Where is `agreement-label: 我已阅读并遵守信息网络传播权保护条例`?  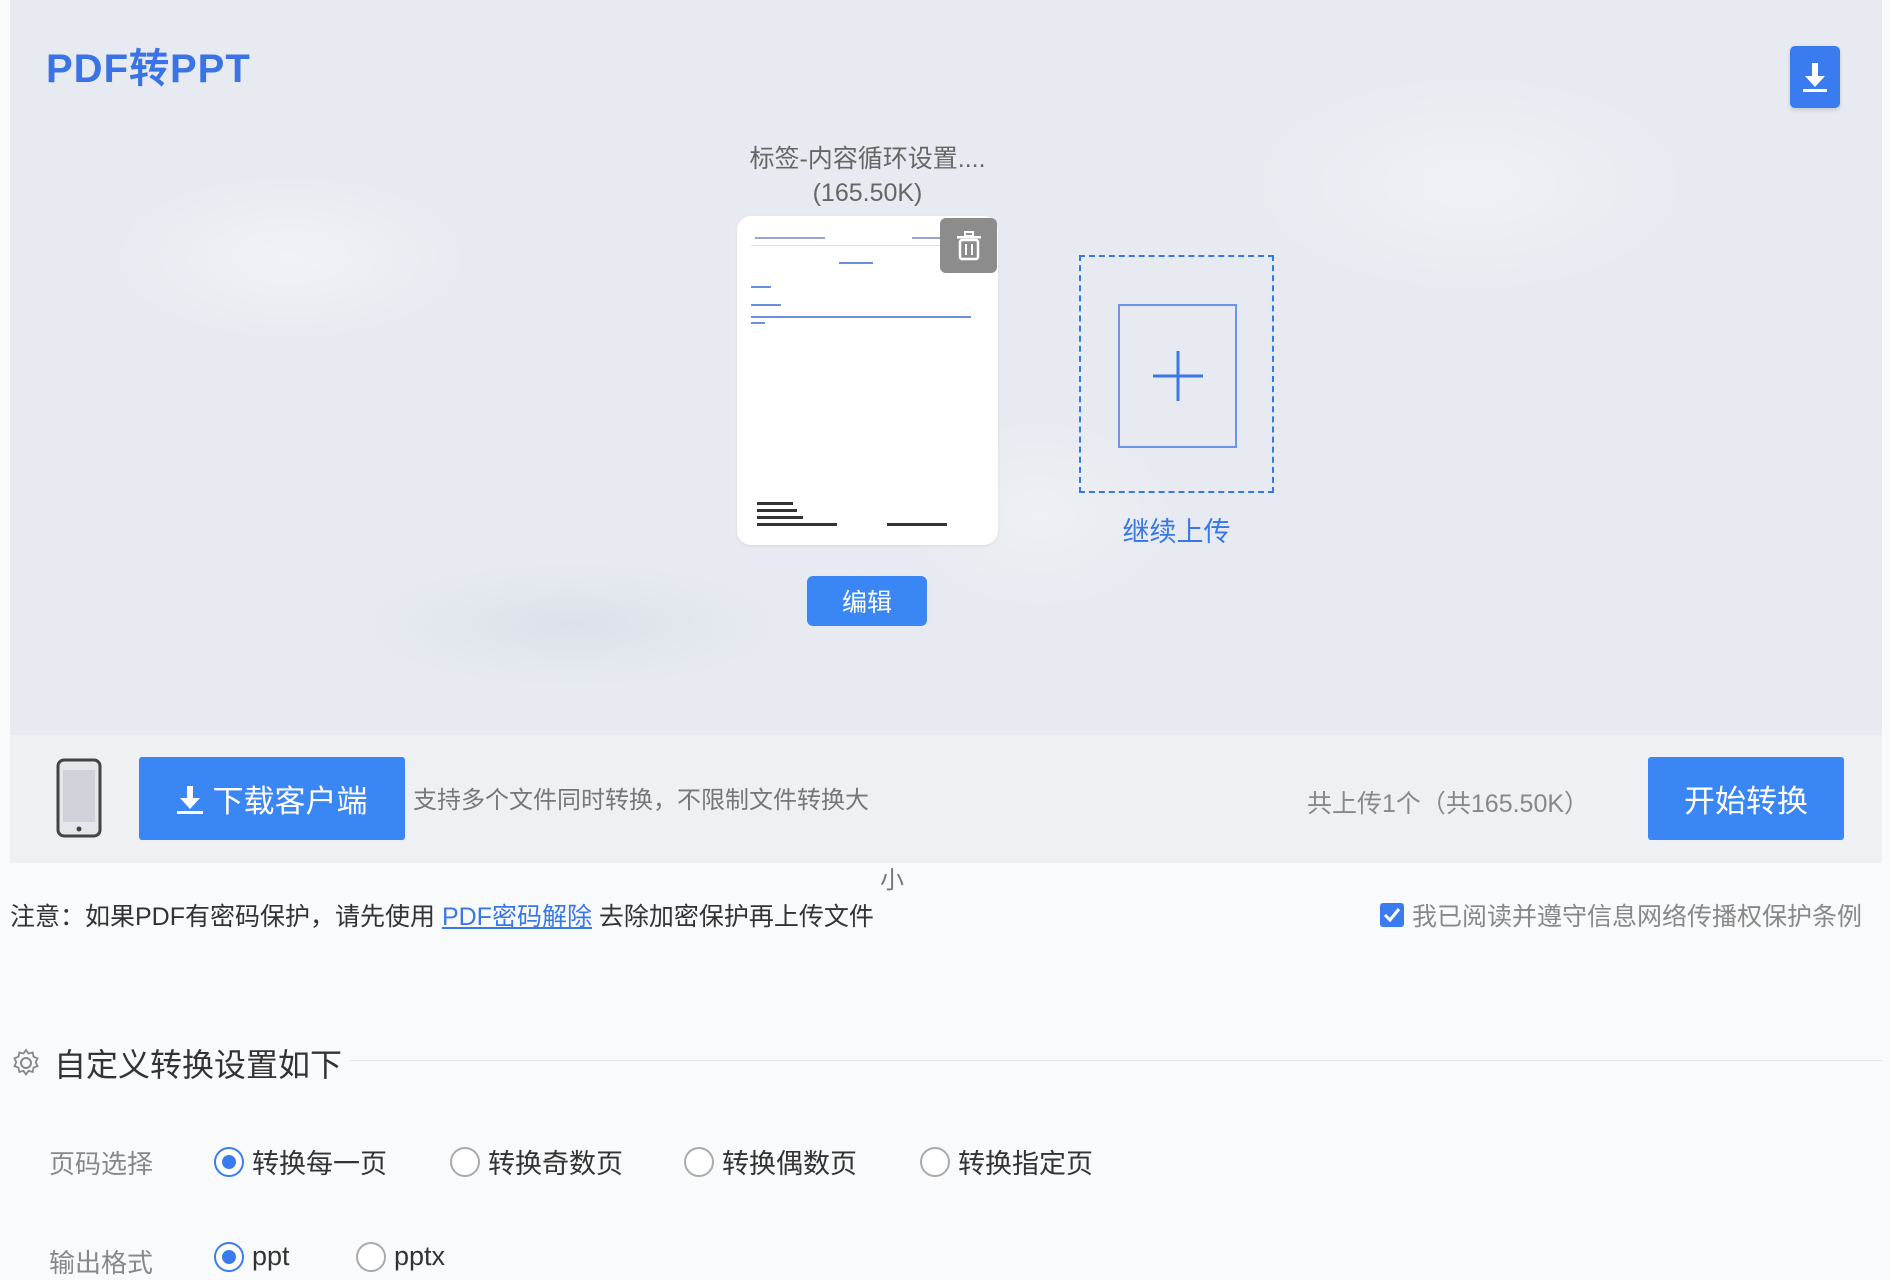 agreement-label: 我已阅读并遵守信息网络传播权保护条例 is located at coordinates (1637, 917).